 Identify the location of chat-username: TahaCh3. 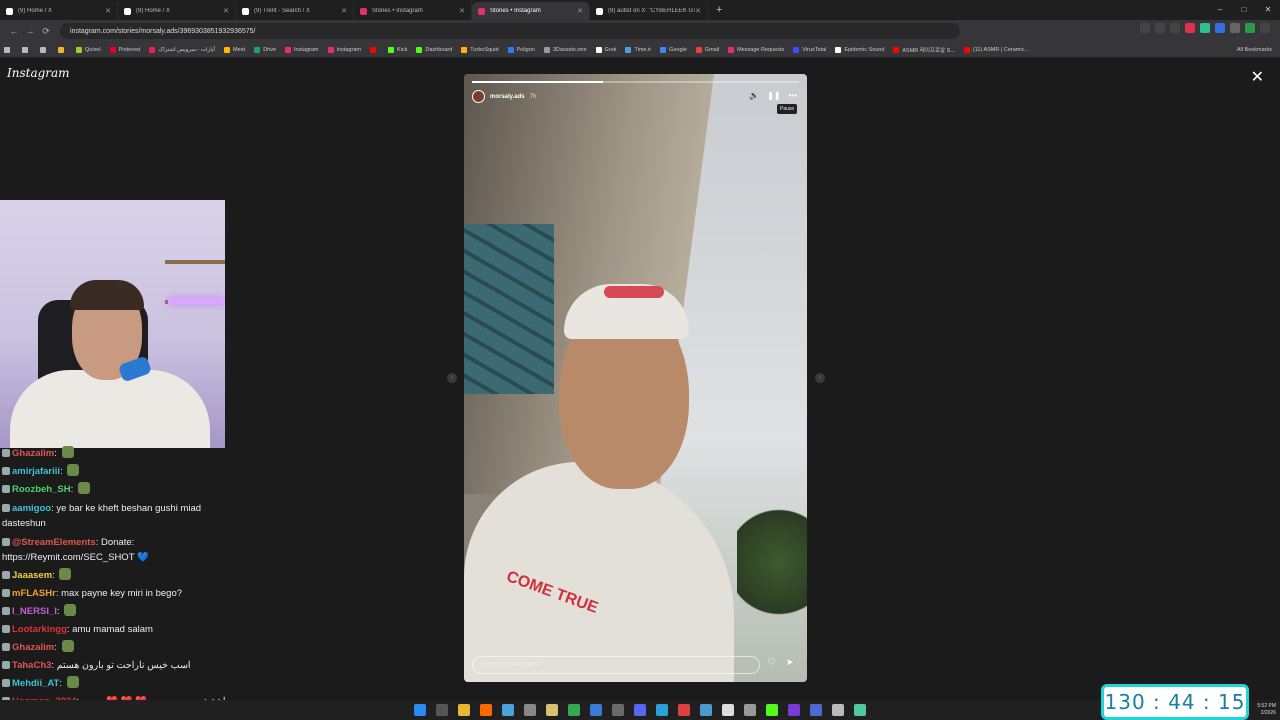
(31, 665).